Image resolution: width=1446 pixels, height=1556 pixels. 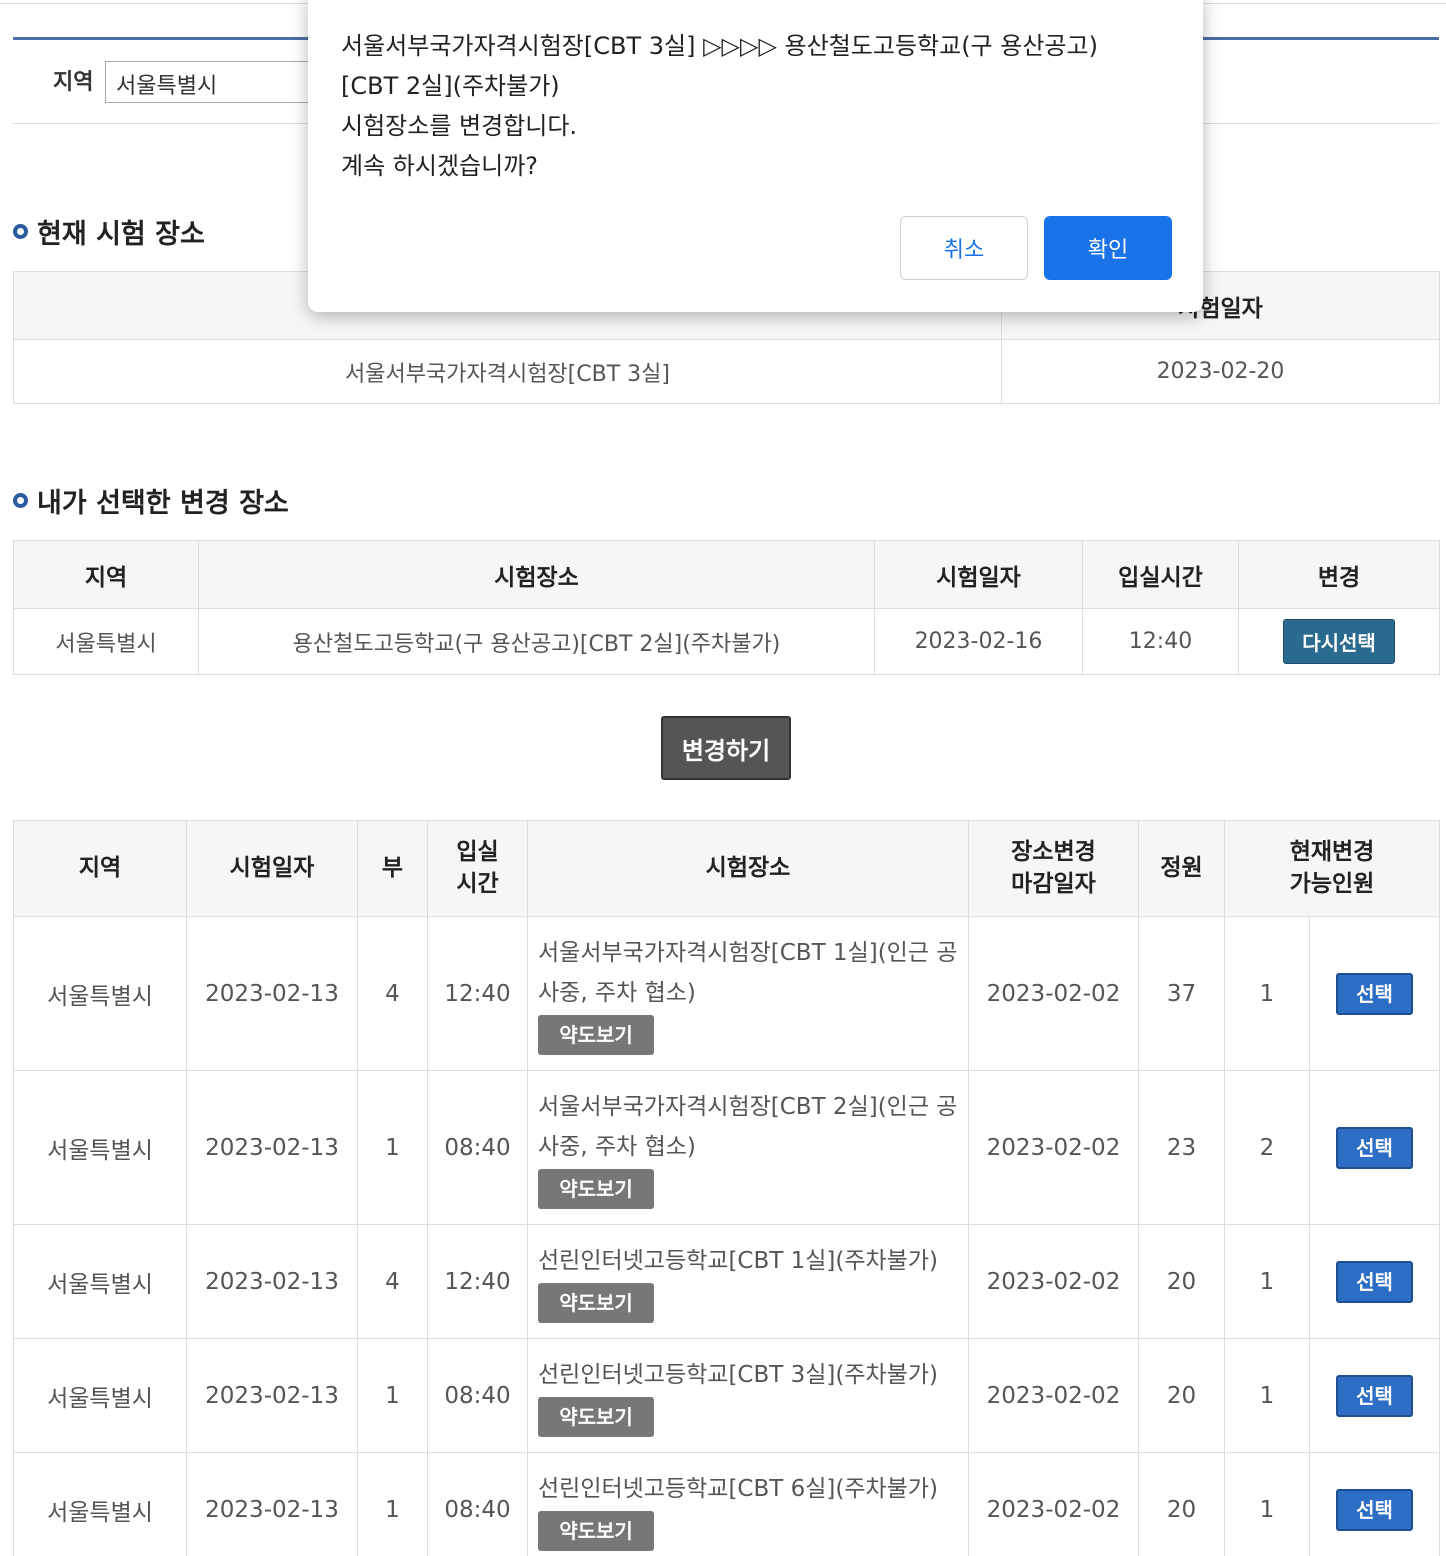 I want to click on current-place: 서울서부국가자격시험장[CBT 3실], so click(x=507, y=371).